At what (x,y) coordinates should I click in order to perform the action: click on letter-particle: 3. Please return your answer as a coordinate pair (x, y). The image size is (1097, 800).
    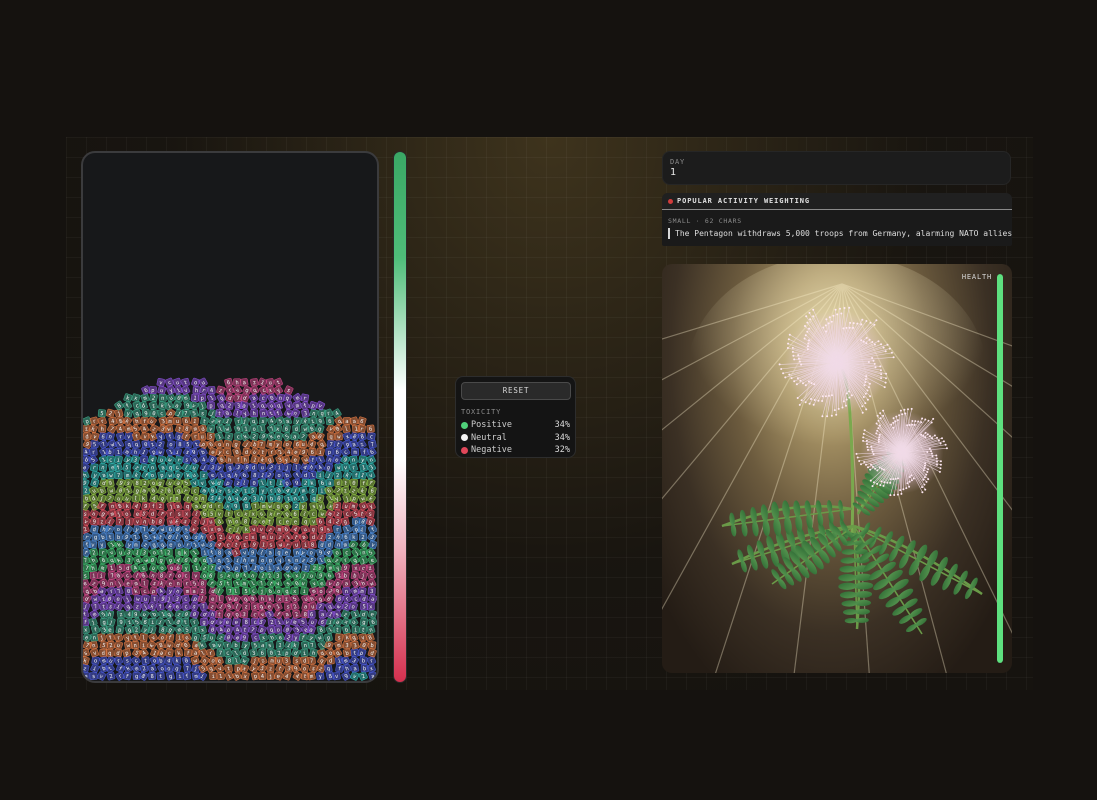
    Looking at the image, I should click on (354, 660).